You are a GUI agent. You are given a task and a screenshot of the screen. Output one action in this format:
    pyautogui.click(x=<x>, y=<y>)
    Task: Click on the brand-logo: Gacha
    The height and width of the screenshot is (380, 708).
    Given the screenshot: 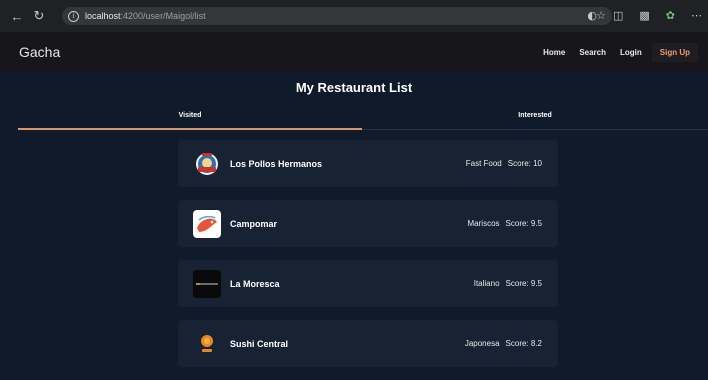 What is the action you would take?
    pyautogui.click(x=39, y=52)
    